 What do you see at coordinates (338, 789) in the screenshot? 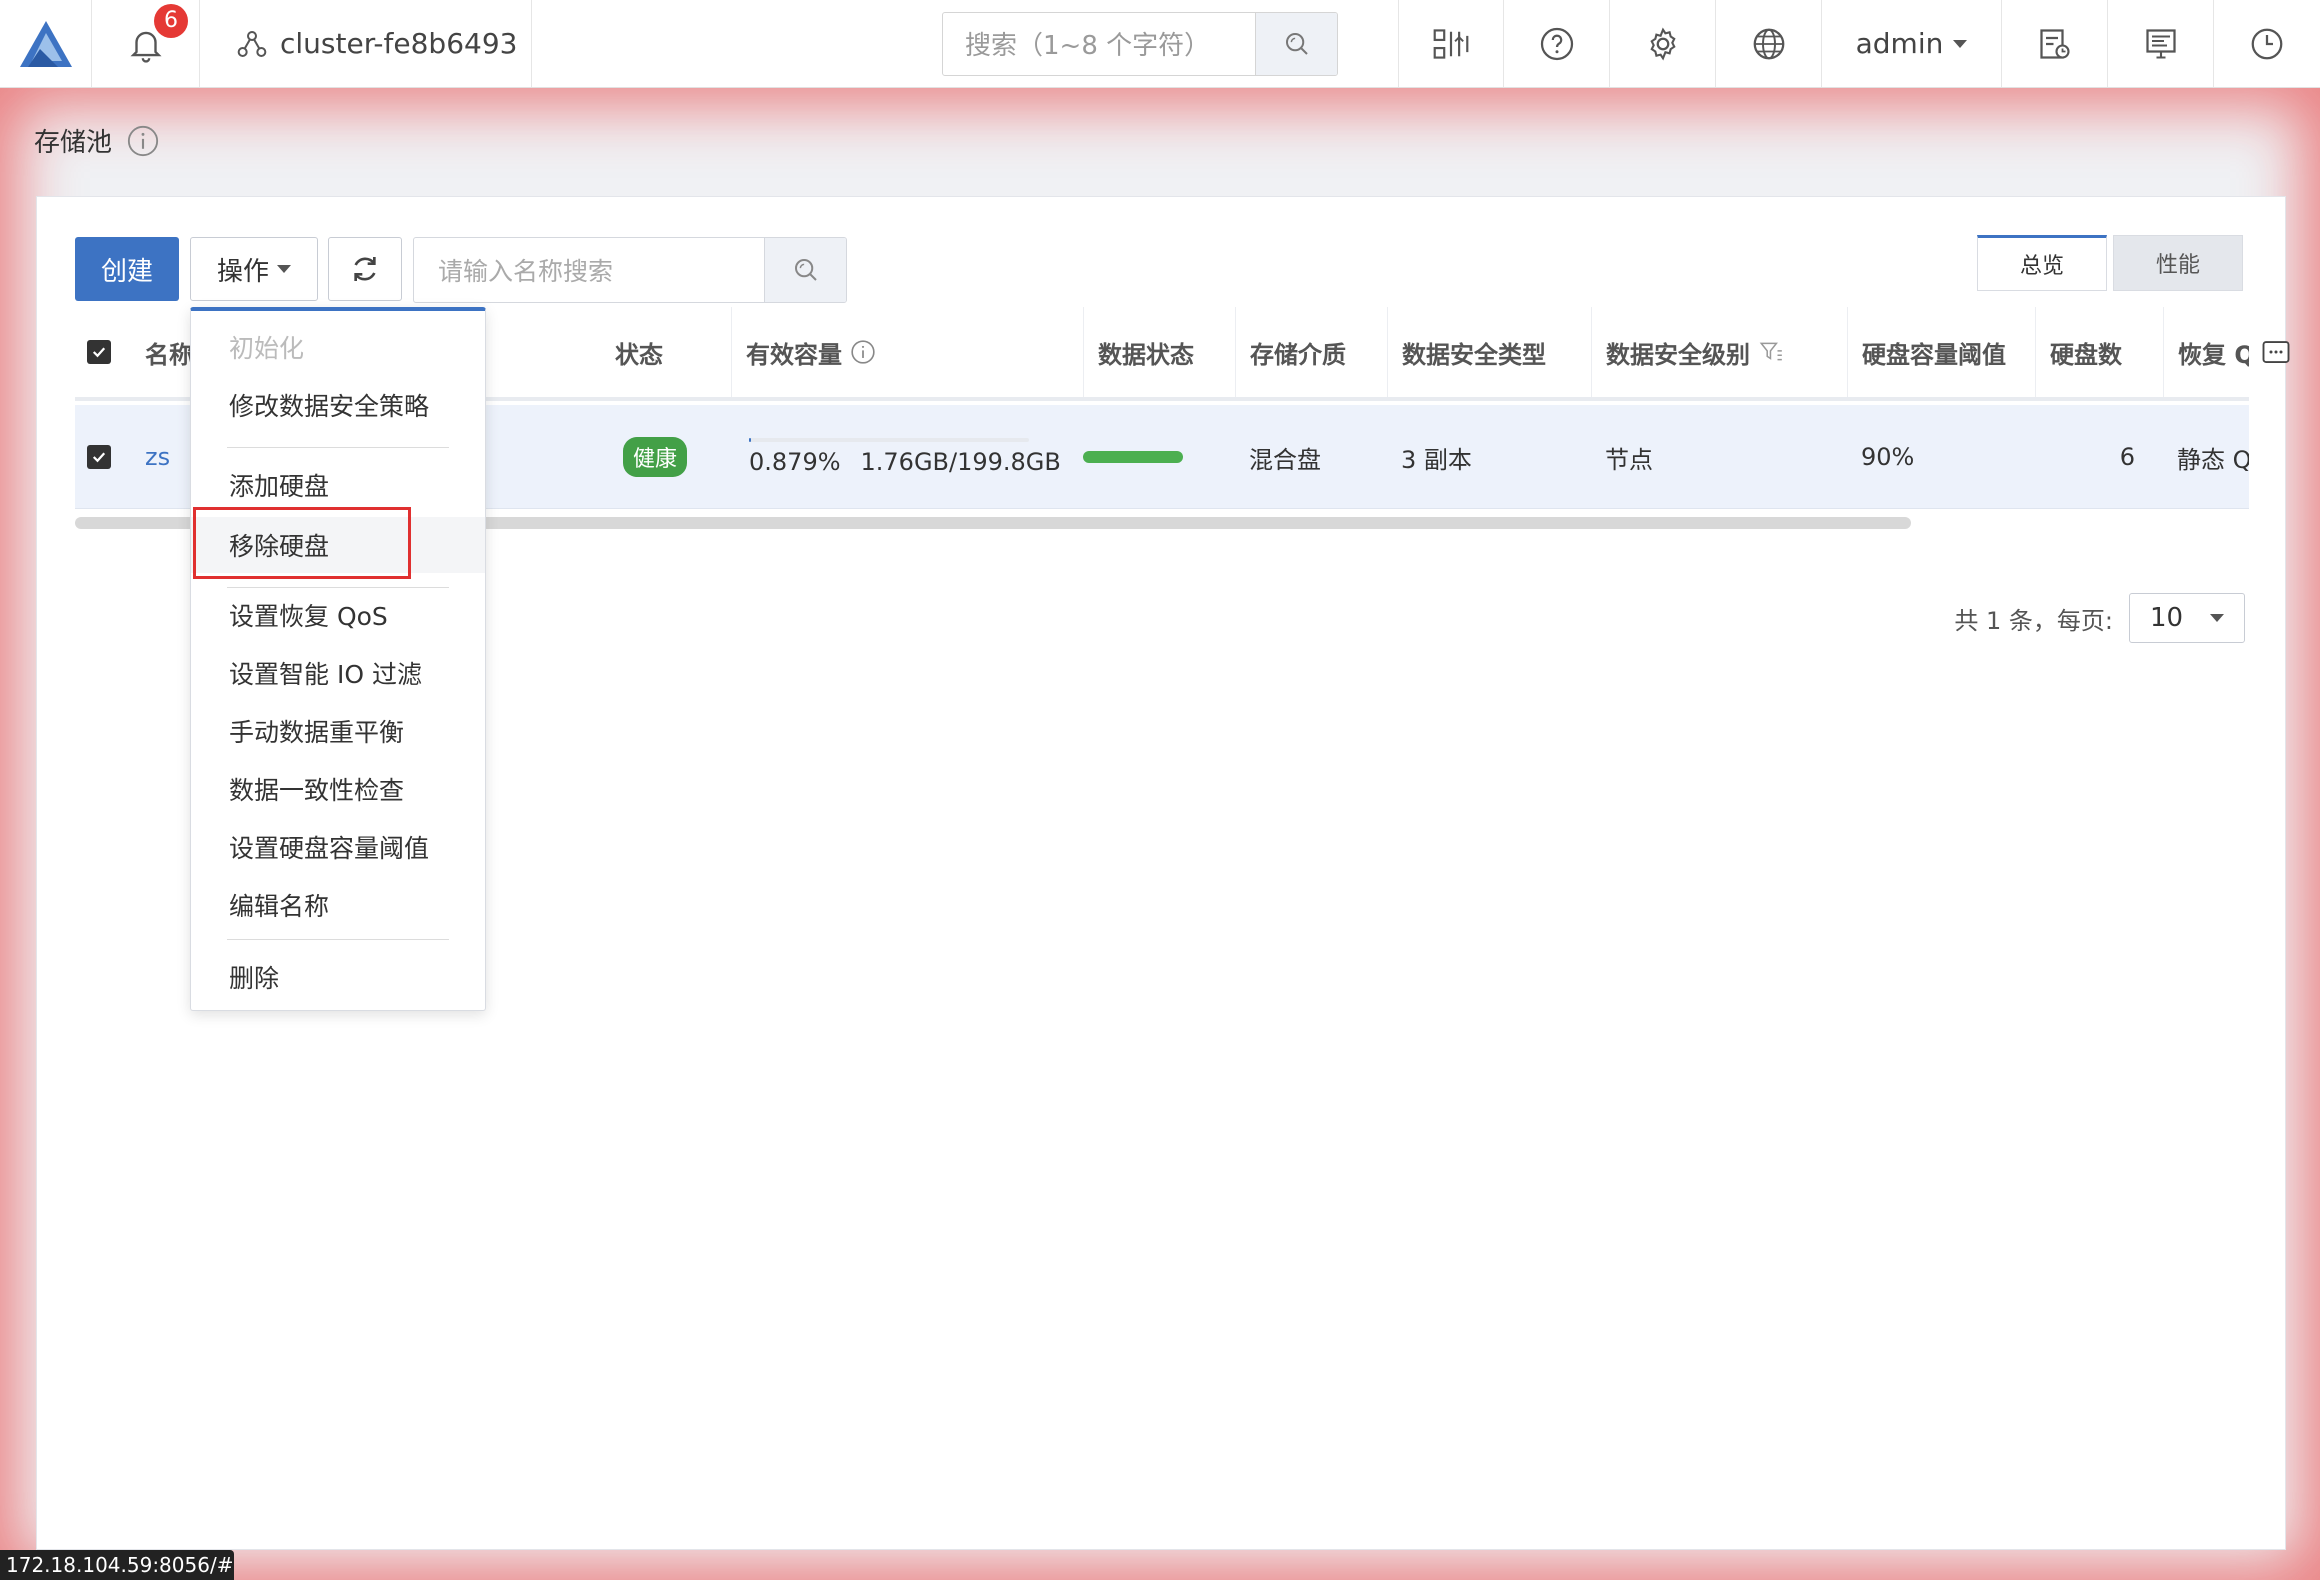
I see `menu-item-consistency-check: 数据一致性检查` at bounding box center [338, 789].